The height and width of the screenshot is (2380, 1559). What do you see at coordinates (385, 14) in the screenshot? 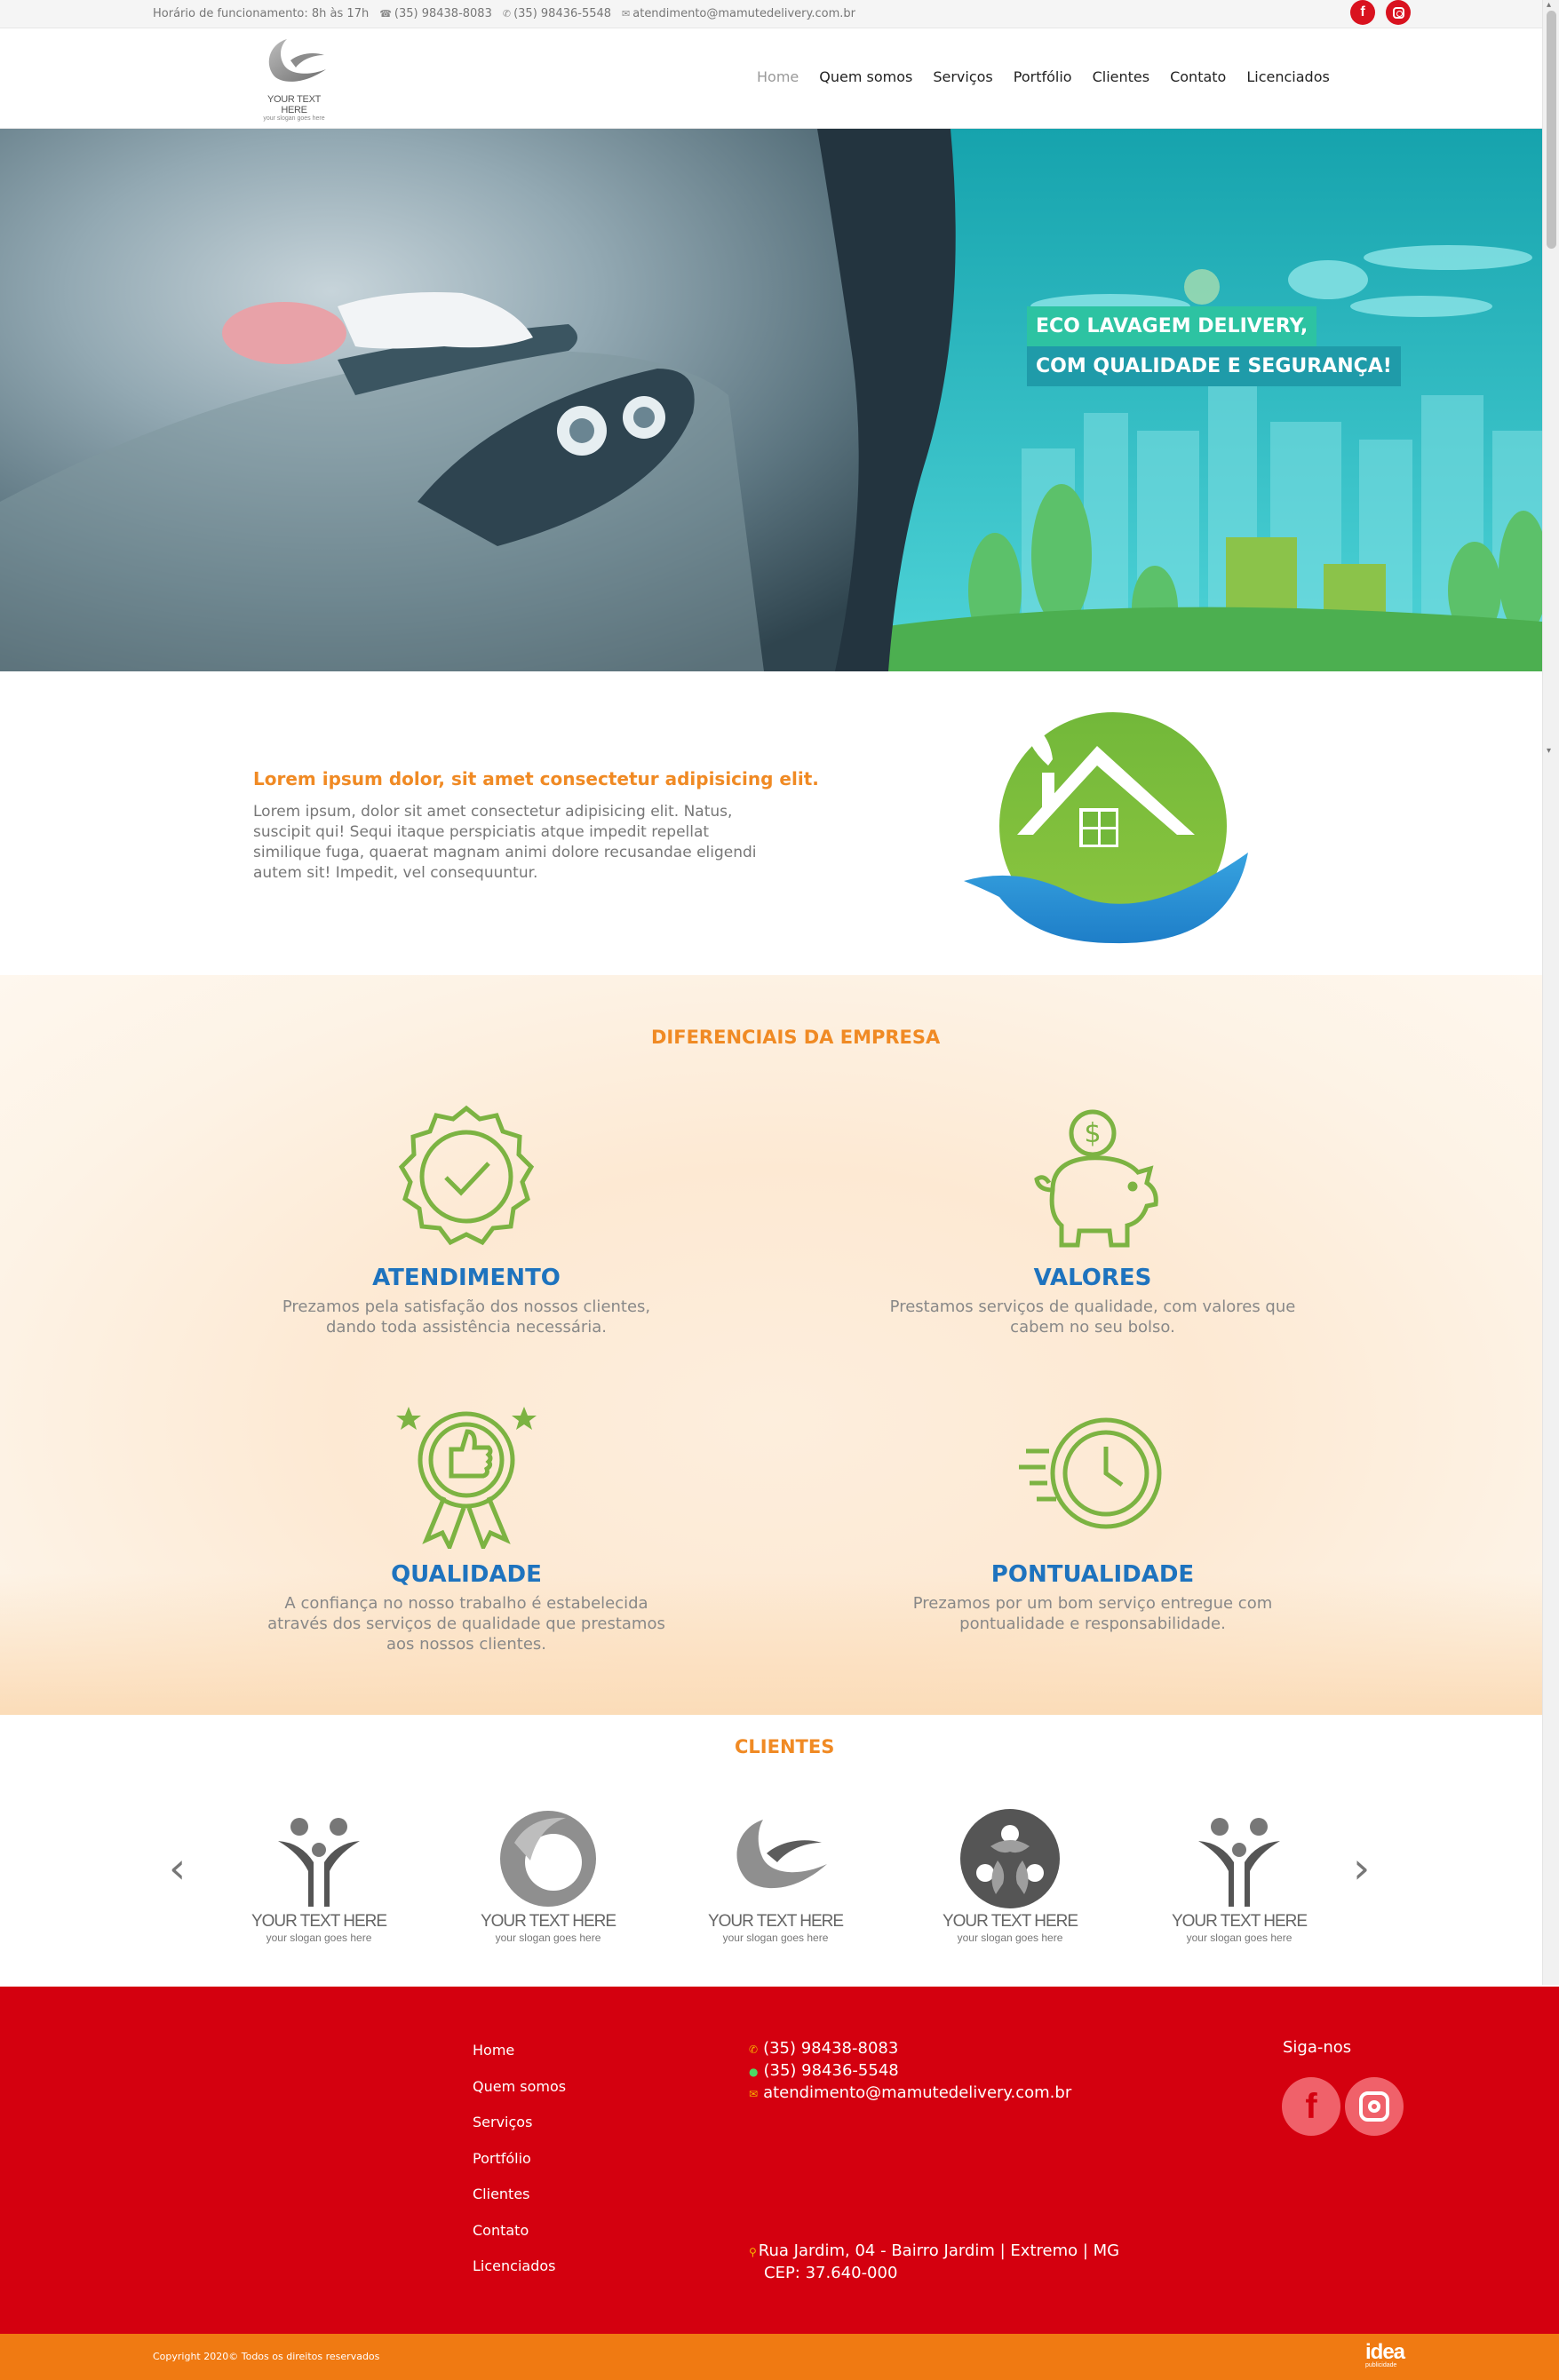
I see `phone-icon: ☎` at bounding box center [385, 14].